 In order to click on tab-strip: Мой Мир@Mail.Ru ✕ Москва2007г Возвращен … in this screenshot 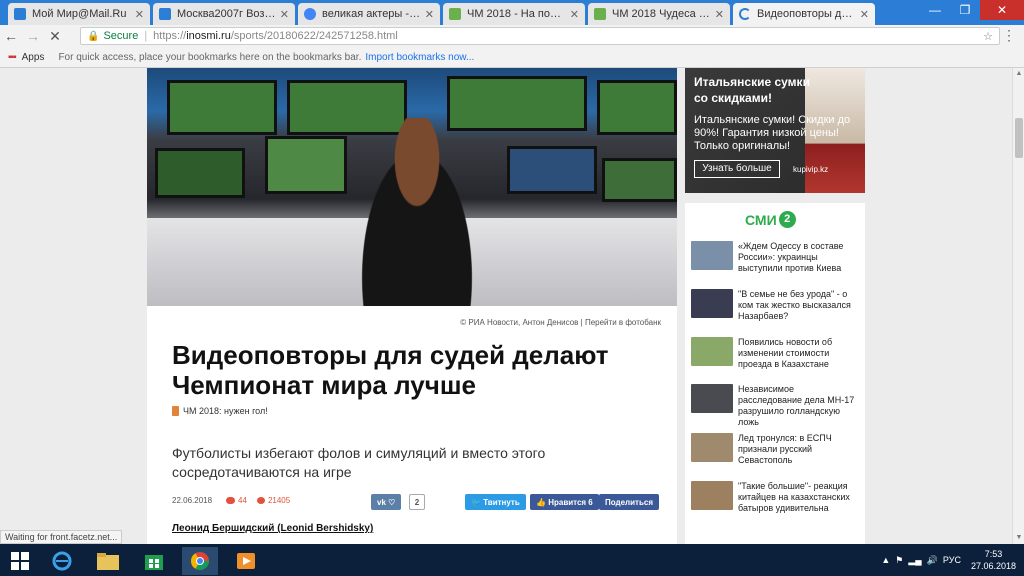, I will do `click(512, 12)`.